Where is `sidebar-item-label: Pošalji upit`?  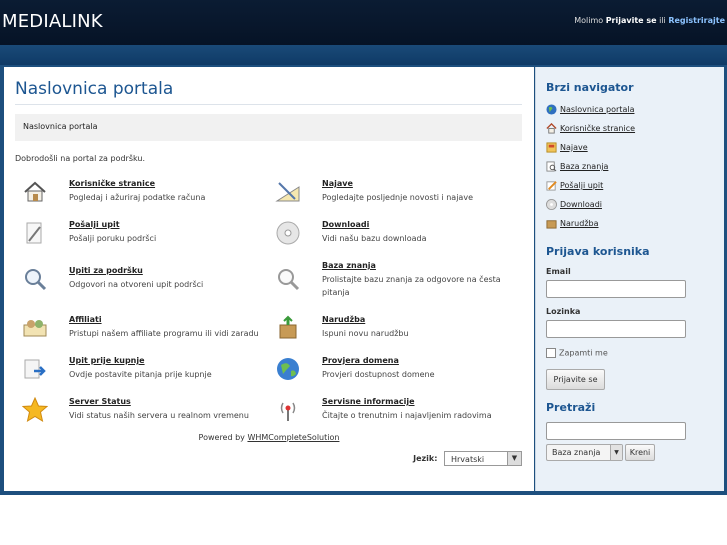 sidebar-item-label: Pošalji upit is located at coordinates (581, 185).